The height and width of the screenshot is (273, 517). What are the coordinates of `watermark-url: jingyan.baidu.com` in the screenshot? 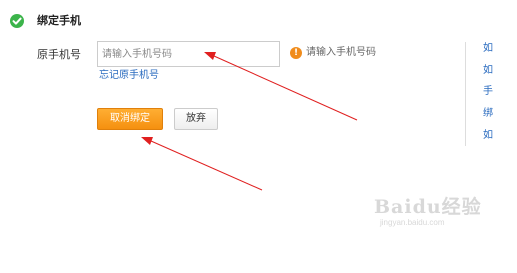 It's located at (412, 222).